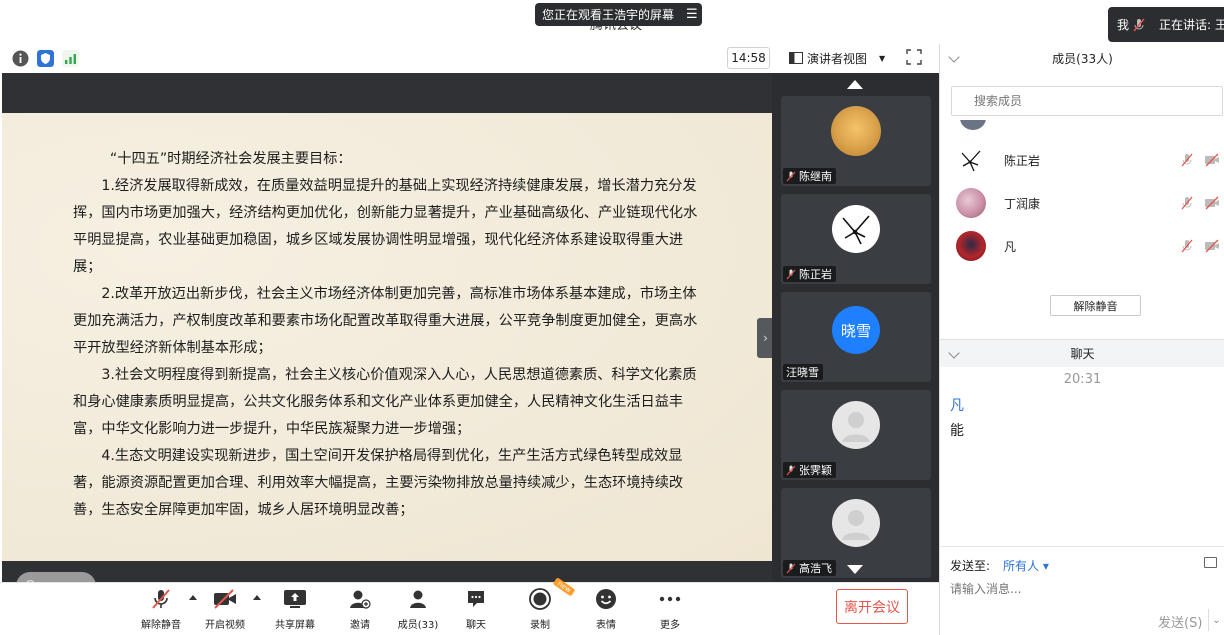  Describe the element at coordinates (796, 58) in the screenshot. I see `layout-icon` at that location.